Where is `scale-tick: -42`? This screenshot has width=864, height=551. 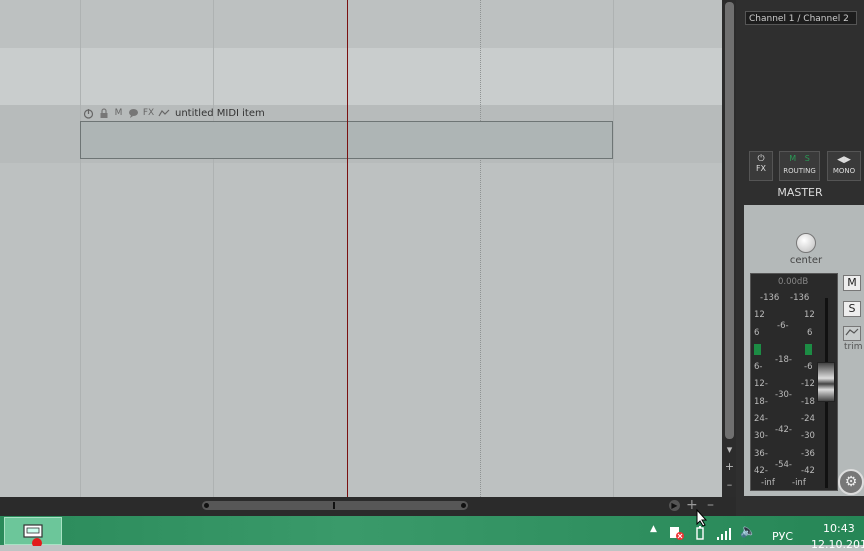
scale-tick: -42 is located at coordinates (808, 471).